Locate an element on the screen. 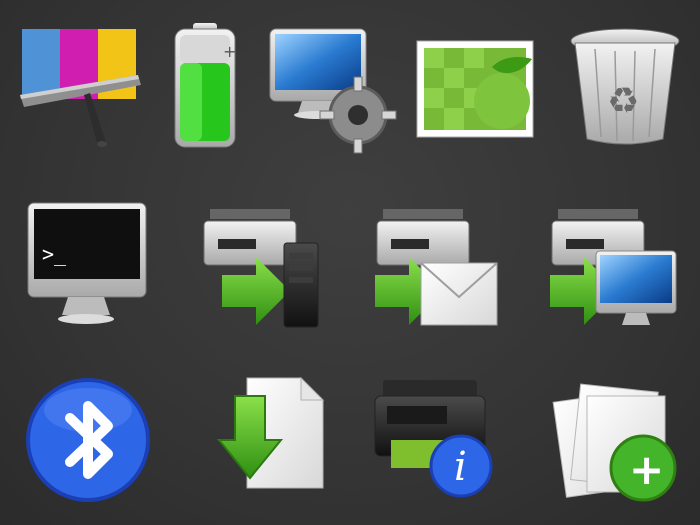  scan-to-email-icon is located at coordinates (435, 265).